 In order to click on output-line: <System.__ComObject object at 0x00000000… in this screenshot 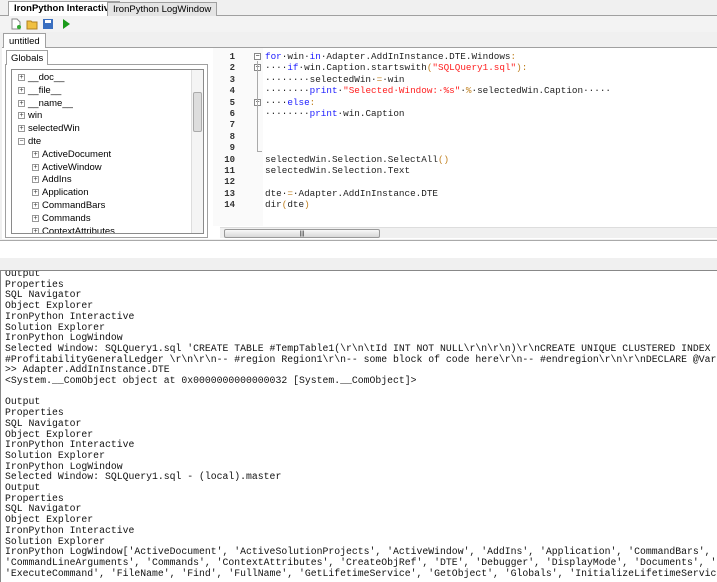, I will do `click(211, 381)`.